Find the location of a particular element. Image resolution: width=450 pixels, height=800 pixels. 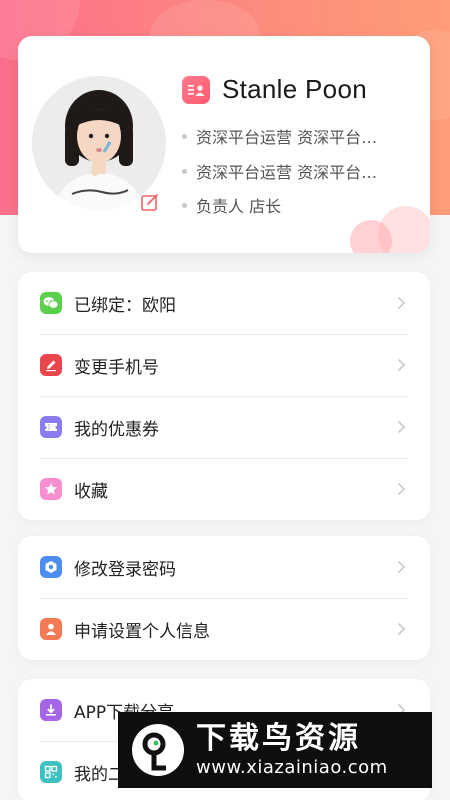

menu-item-wechat-binding: 已绑定：欧阳 is located at coordinates (224, 303).